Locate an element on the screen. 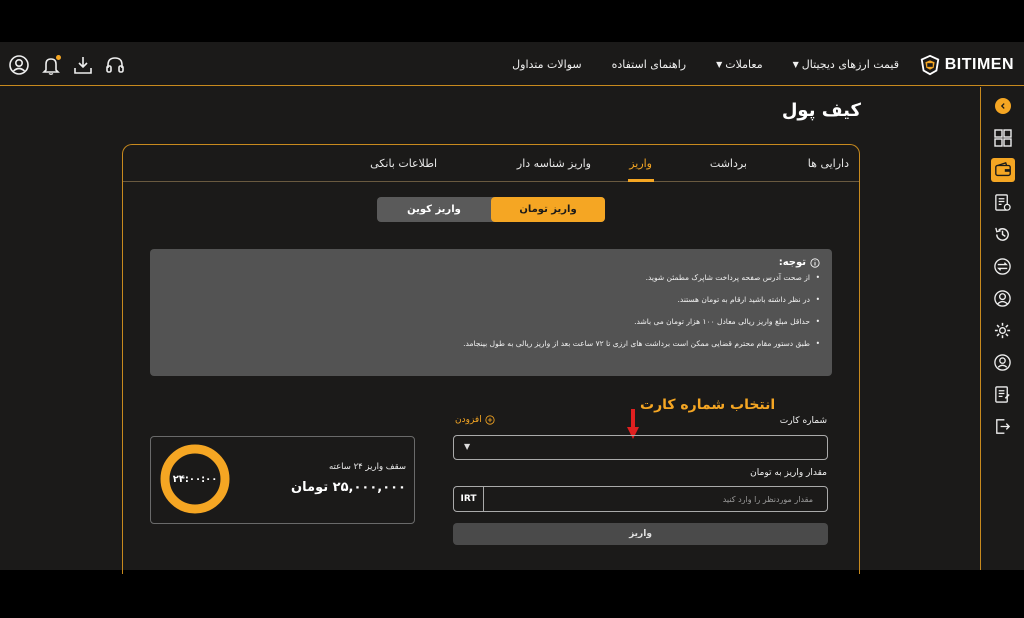 This screenshot has height=618, width=1024. account-icon is located at coordinates (1003, 362).